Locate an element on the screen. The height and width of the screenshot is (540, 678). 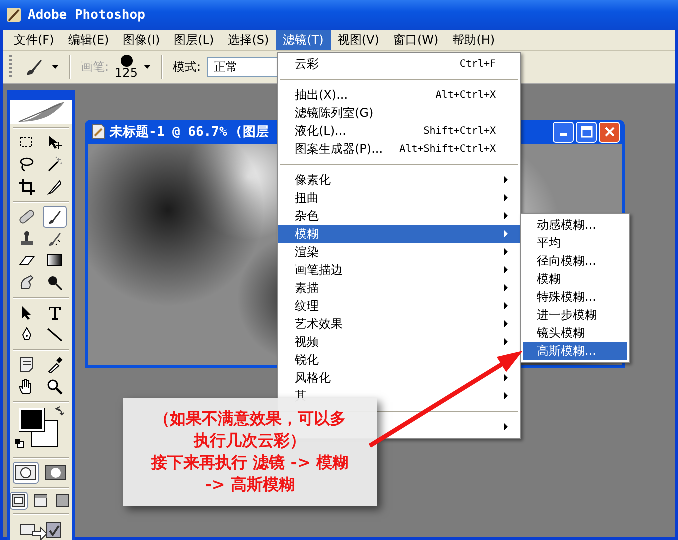
menu-item: 液化(L)... Shift+Ctrl+X is located at coordinates (399, 131).